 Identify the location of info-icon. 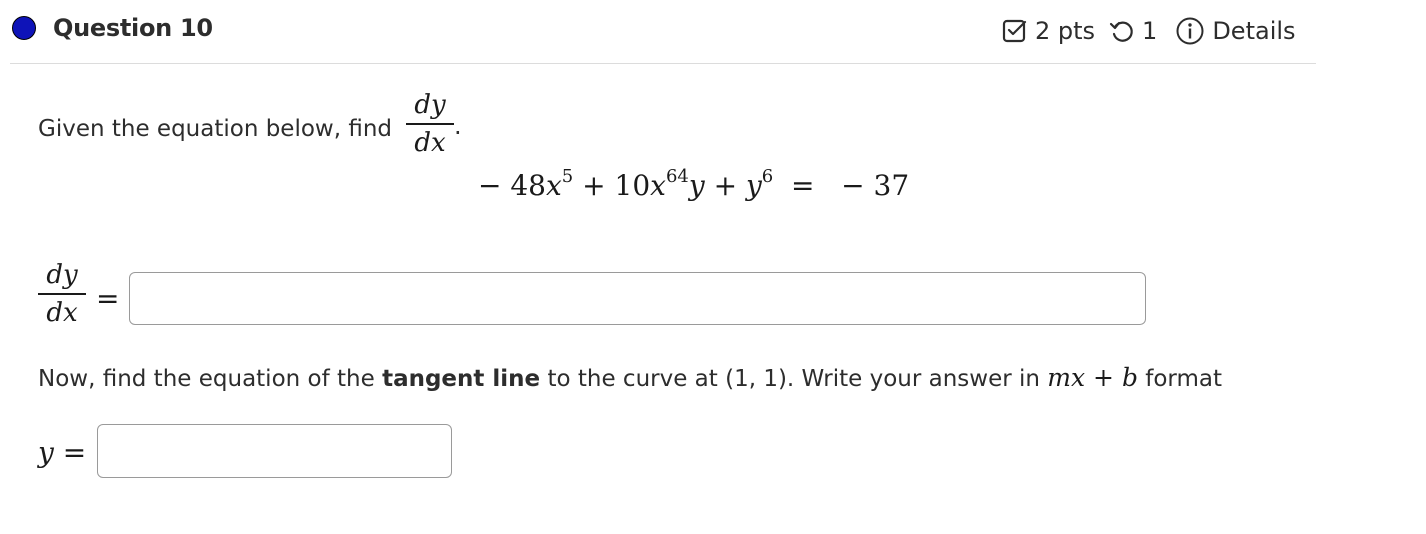
(1190, 31).